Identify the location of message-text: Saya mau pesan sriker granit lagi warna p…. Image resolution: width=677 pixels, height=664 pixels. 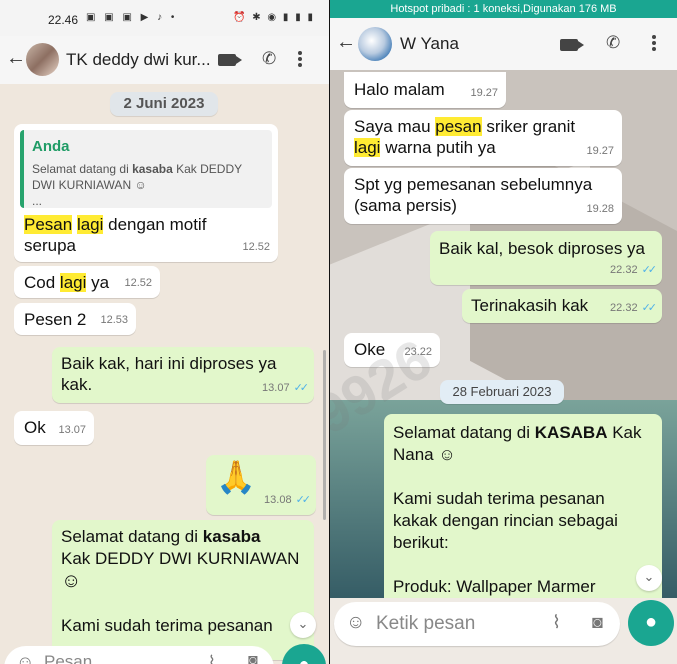
(465, 137).